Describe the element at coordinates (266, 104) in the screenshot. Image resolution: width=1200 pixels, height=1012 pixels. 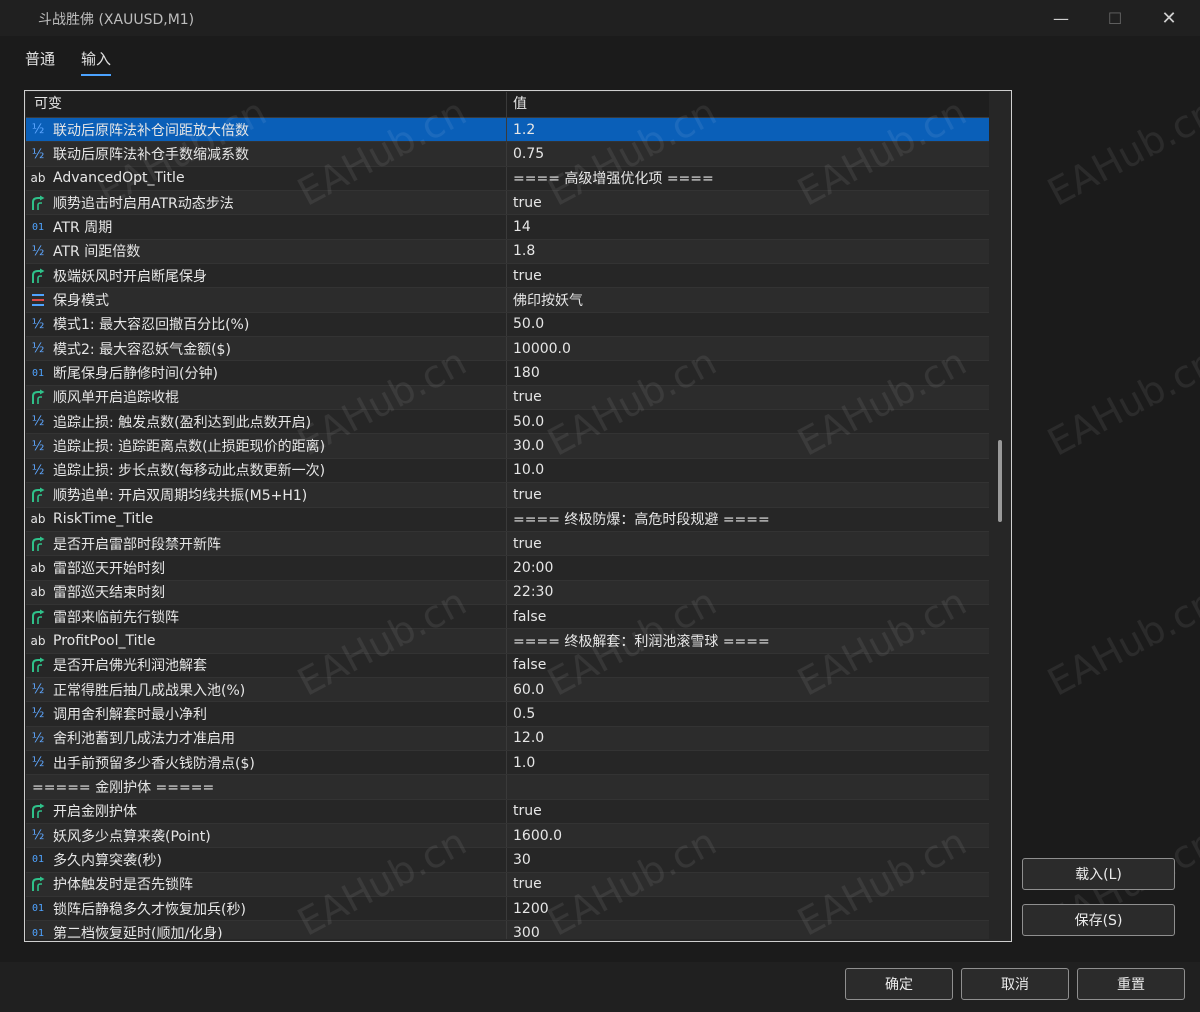
I see `column-header-variable: 可变` at that location.